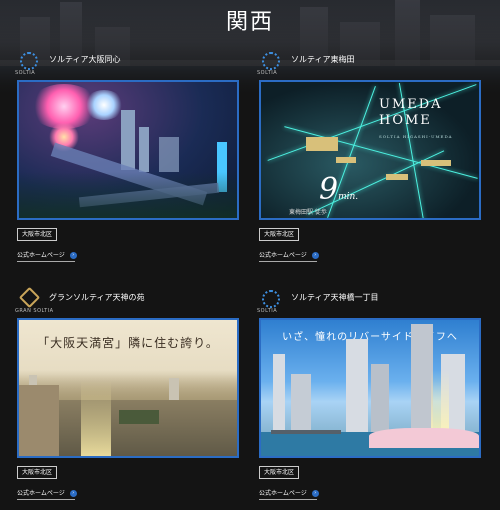 This screenshot has height=510, width=500. Describe the element at coordinates (85, 59) in the screenshot. I see `property-name: ソルティア大阪同心` at that location.